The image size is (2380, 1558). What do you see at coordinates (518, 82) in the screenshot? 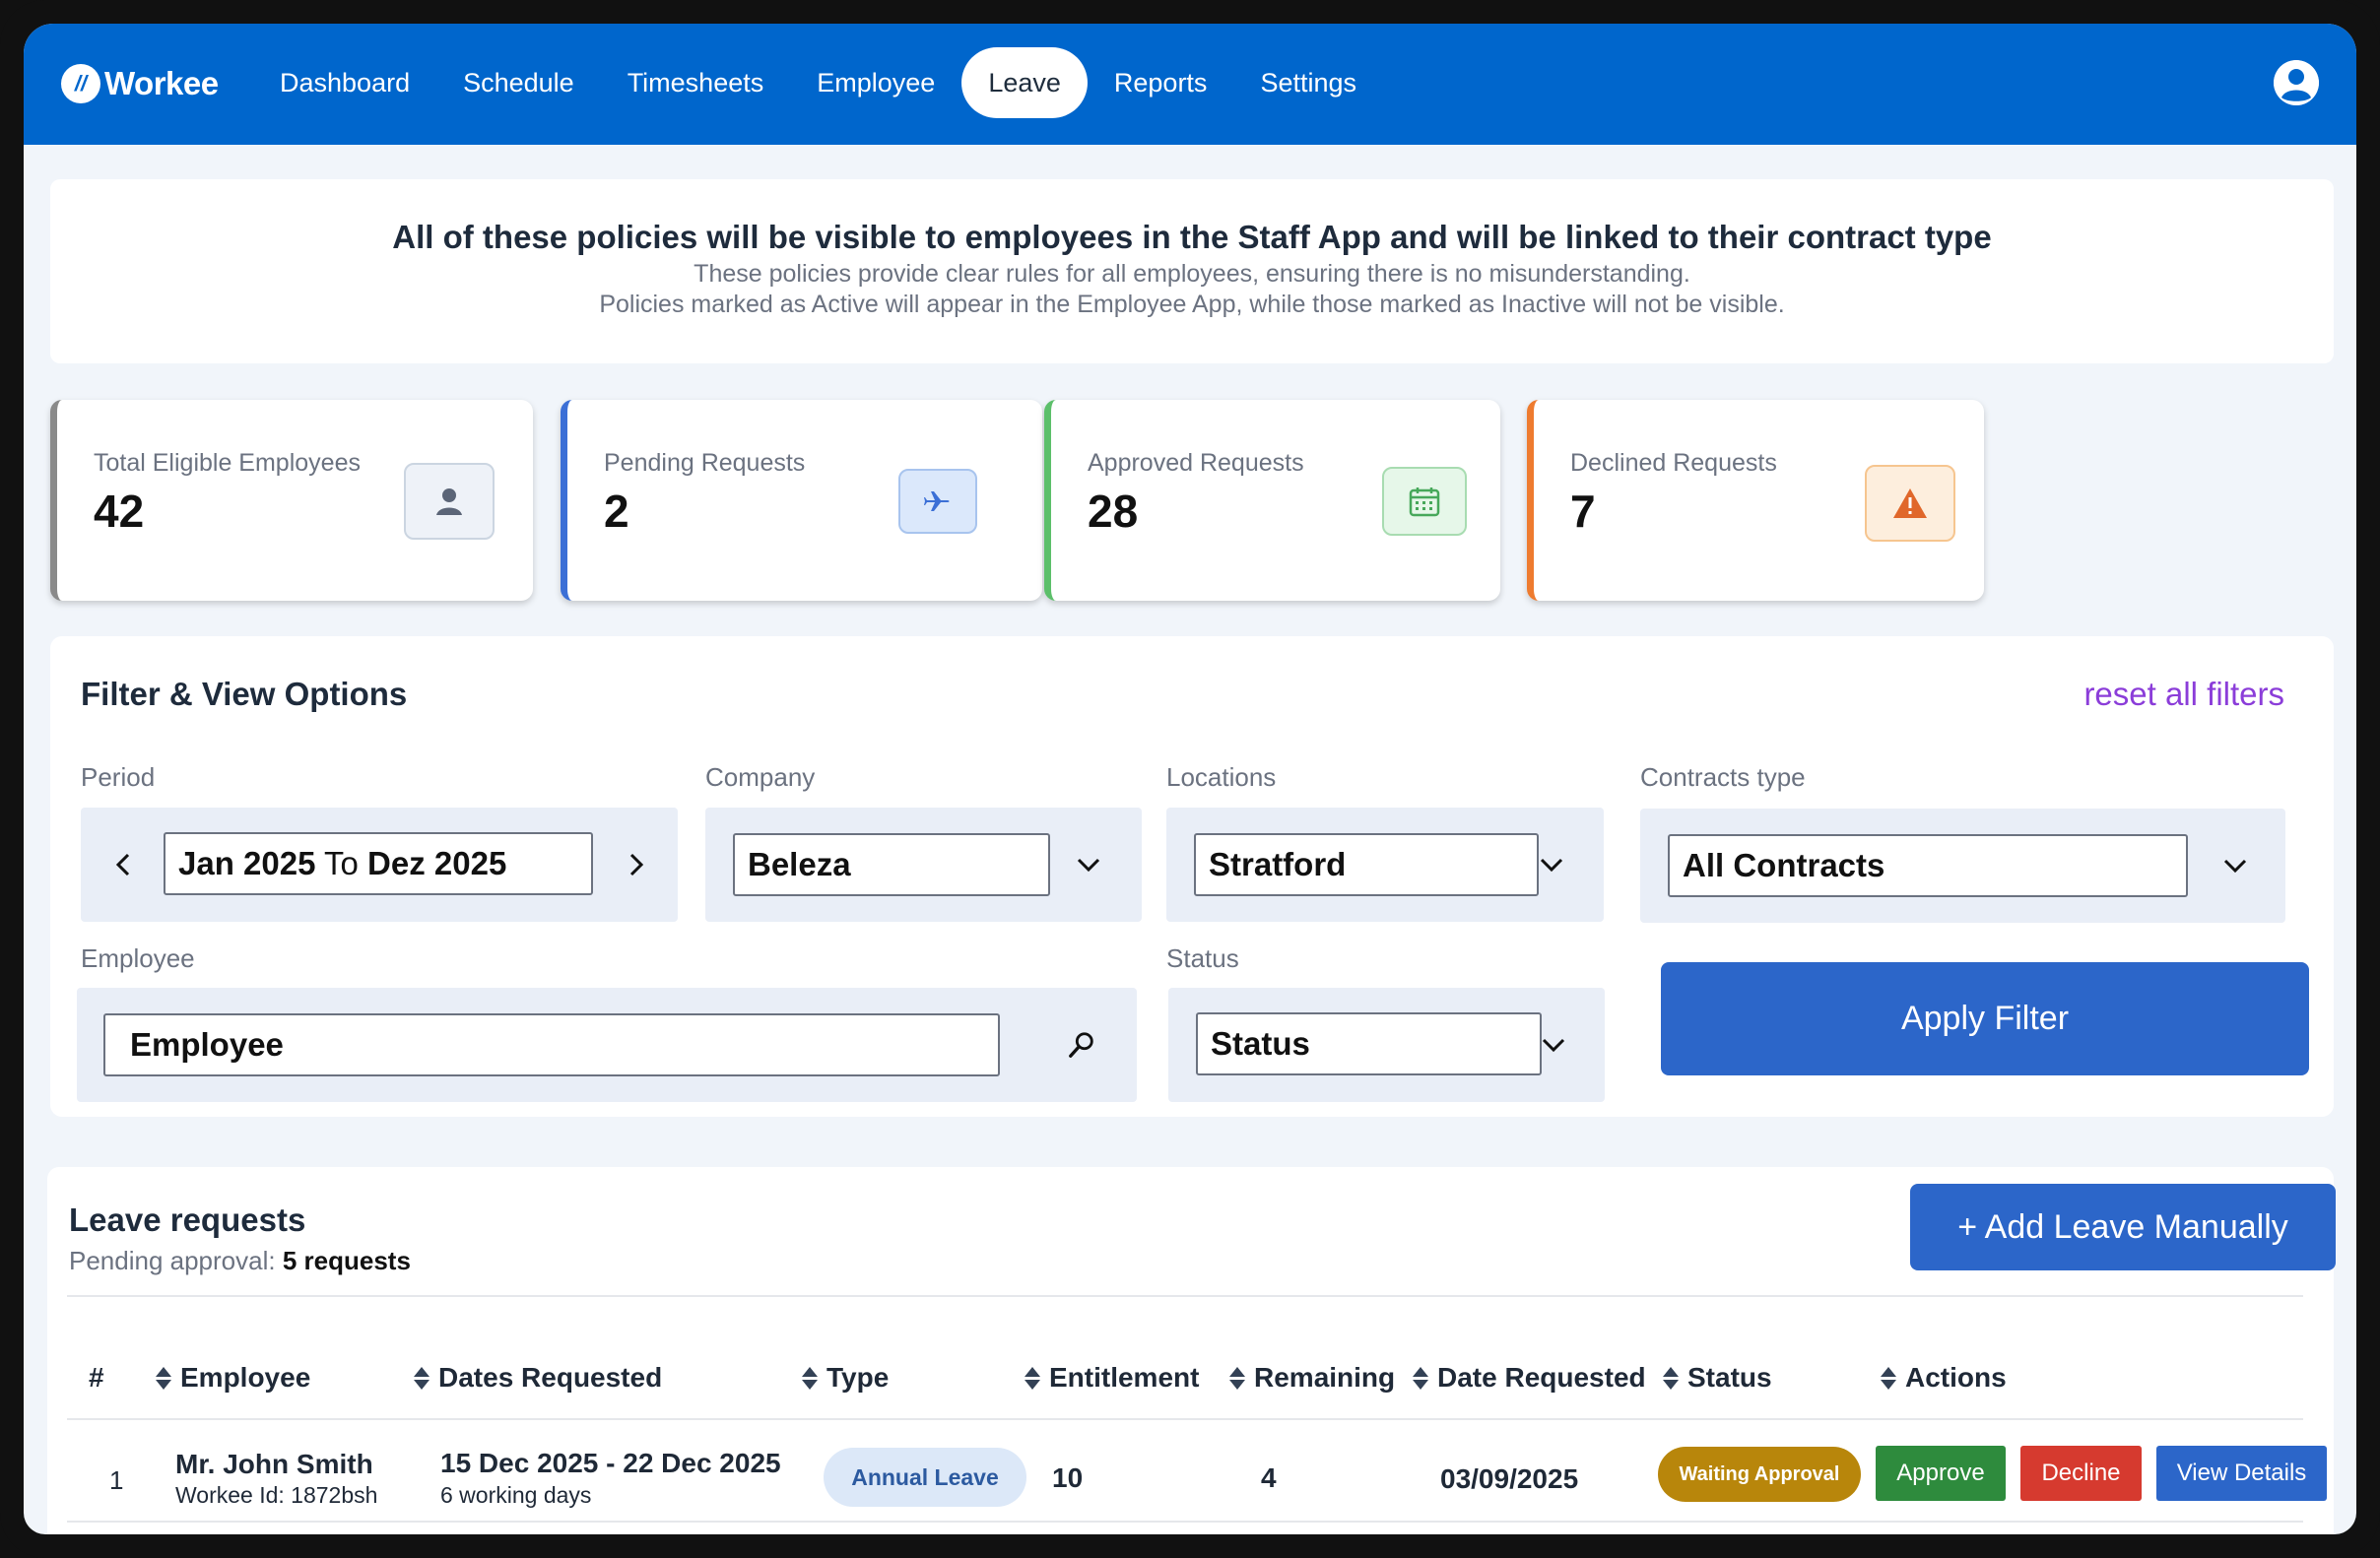
I see `nav-item-schedule: Schedule` at bounding box center [518, 82].